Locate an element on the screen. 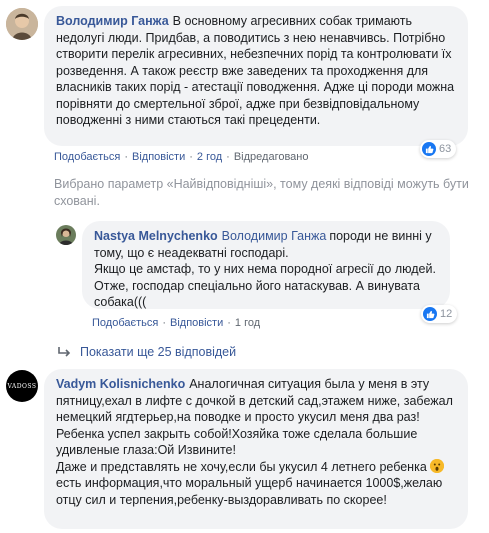  reaction-count-value: 63 is located at coordinates (445, 149).